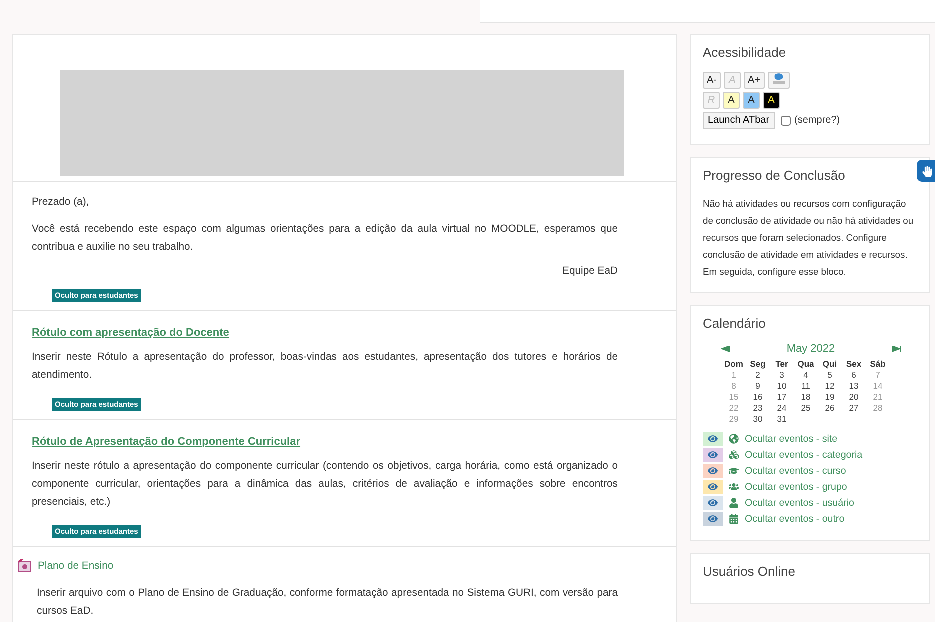 This screenshot has height=622, width=935. I want to click on calendar-day: 18, so click(806, 397).